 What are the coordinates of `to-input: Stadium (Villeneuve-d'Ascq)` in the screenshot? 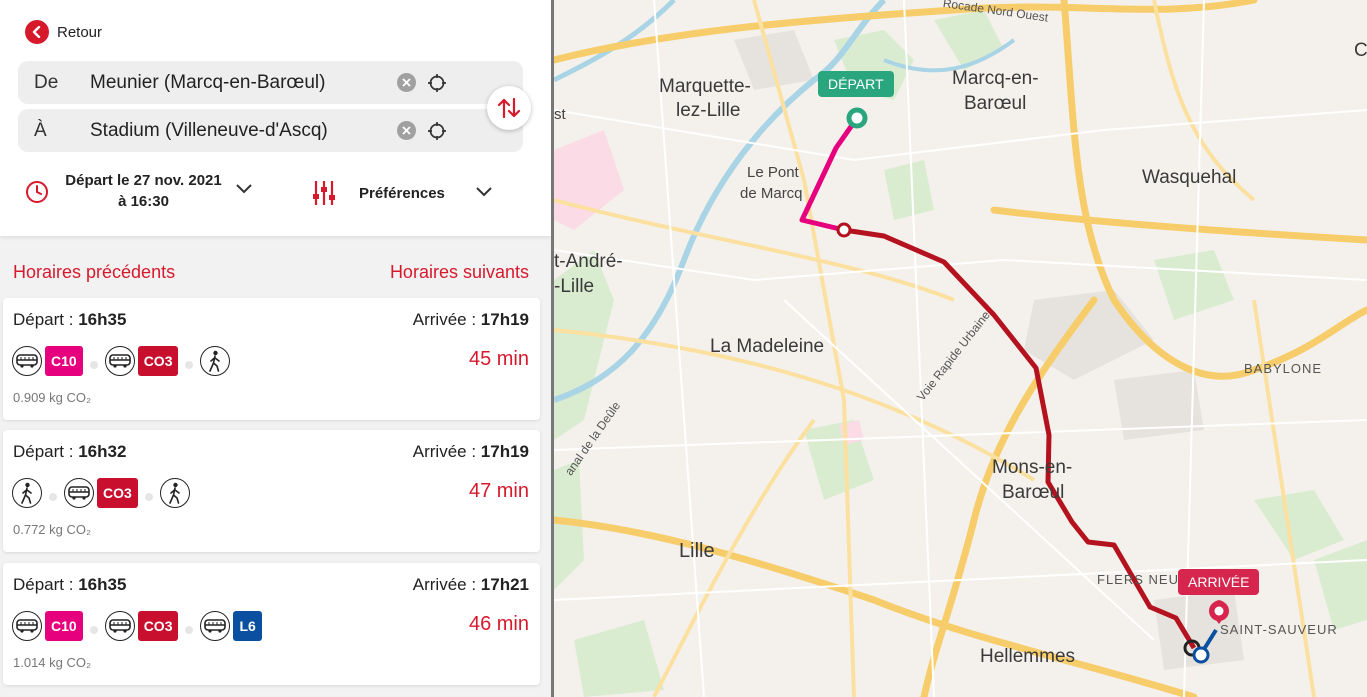 It's located at (209, 131).